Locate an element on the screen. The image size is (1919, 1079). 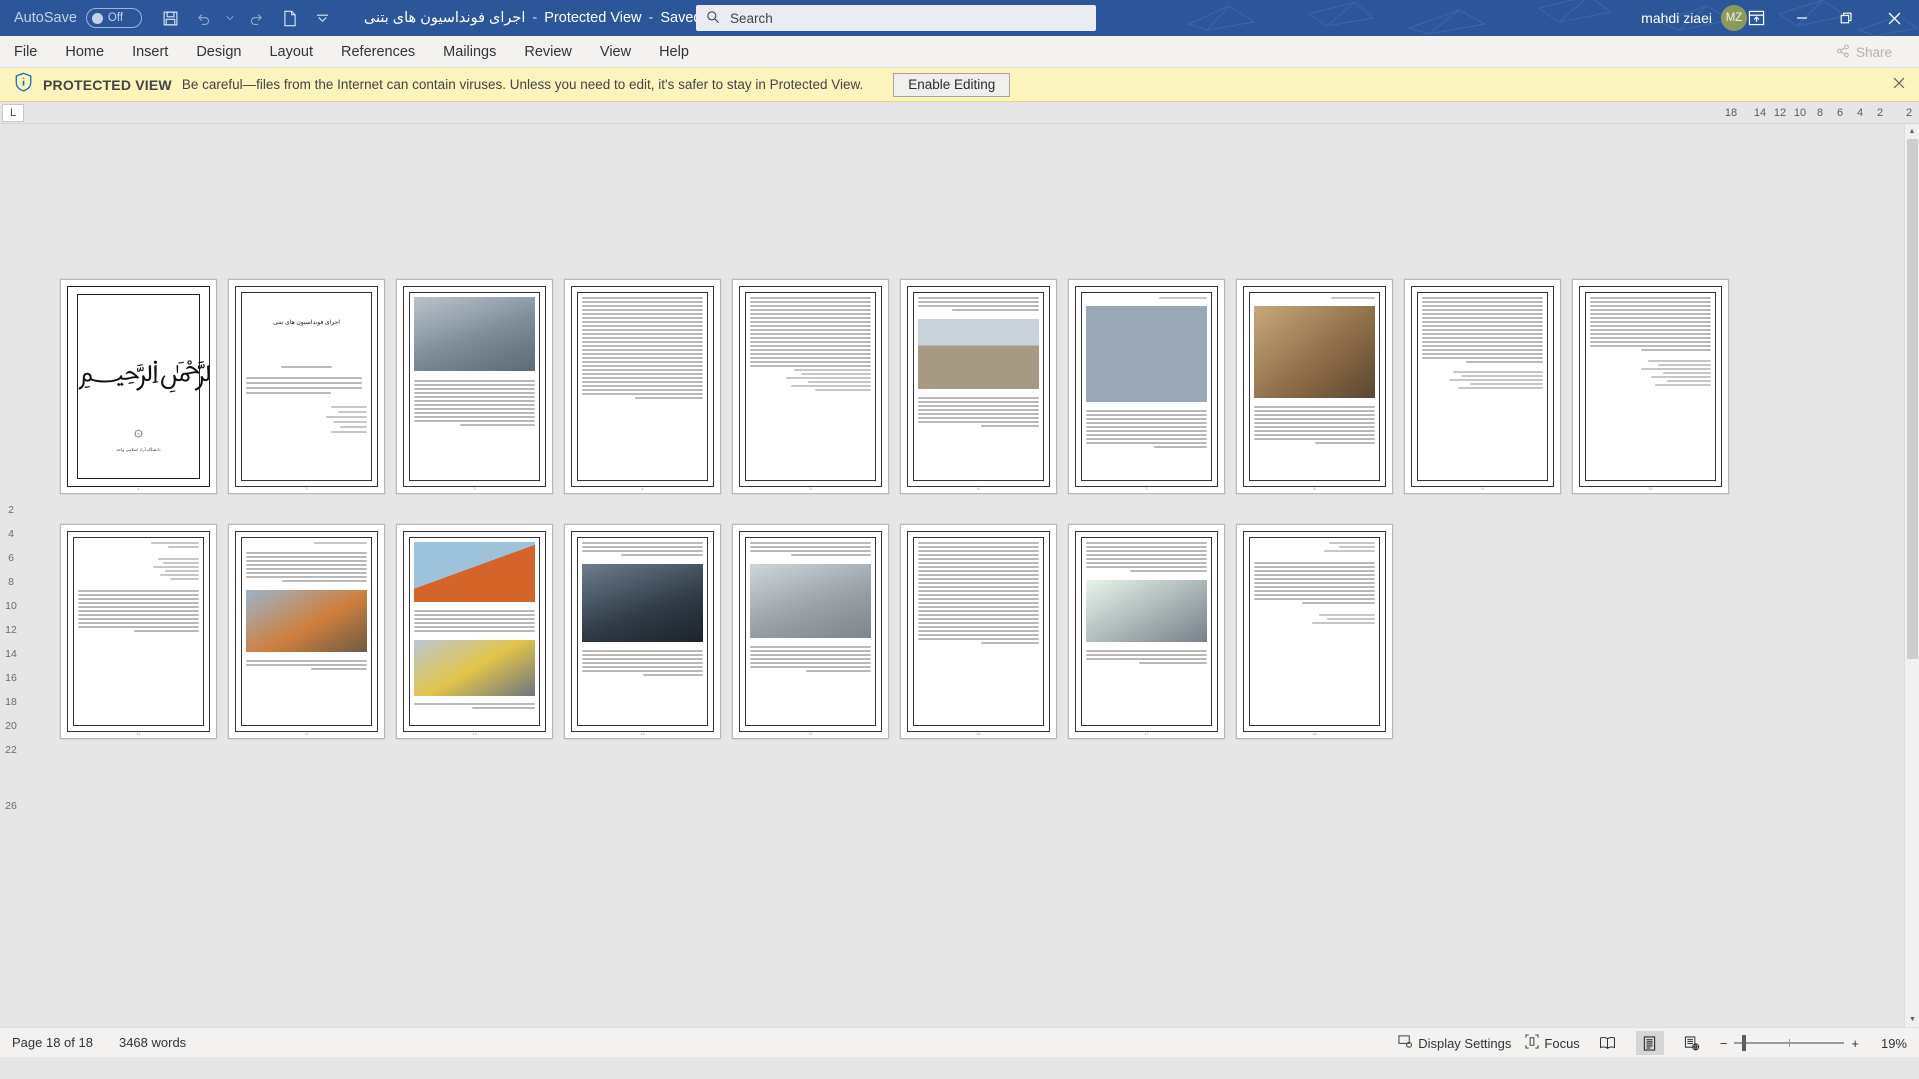
zoom-slider: − + is located at coordinates (1789, 1043).